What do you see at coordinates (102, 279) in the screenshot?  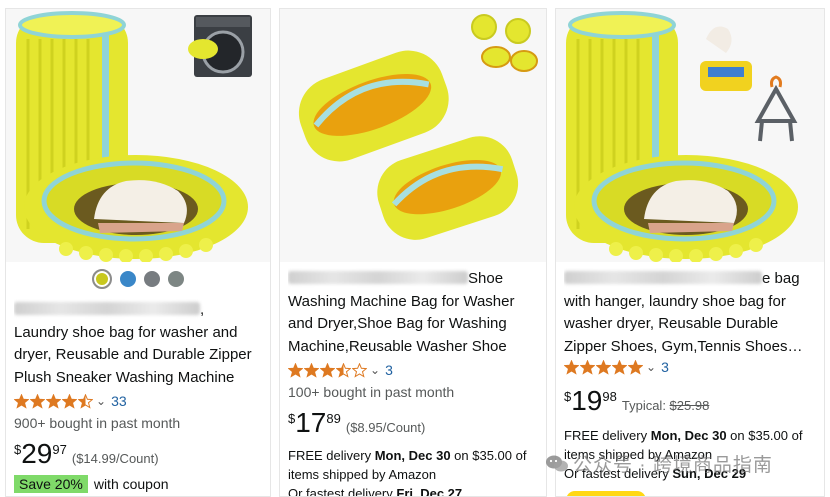 I see `swatch-yellow` at bounding box center [102, 279].